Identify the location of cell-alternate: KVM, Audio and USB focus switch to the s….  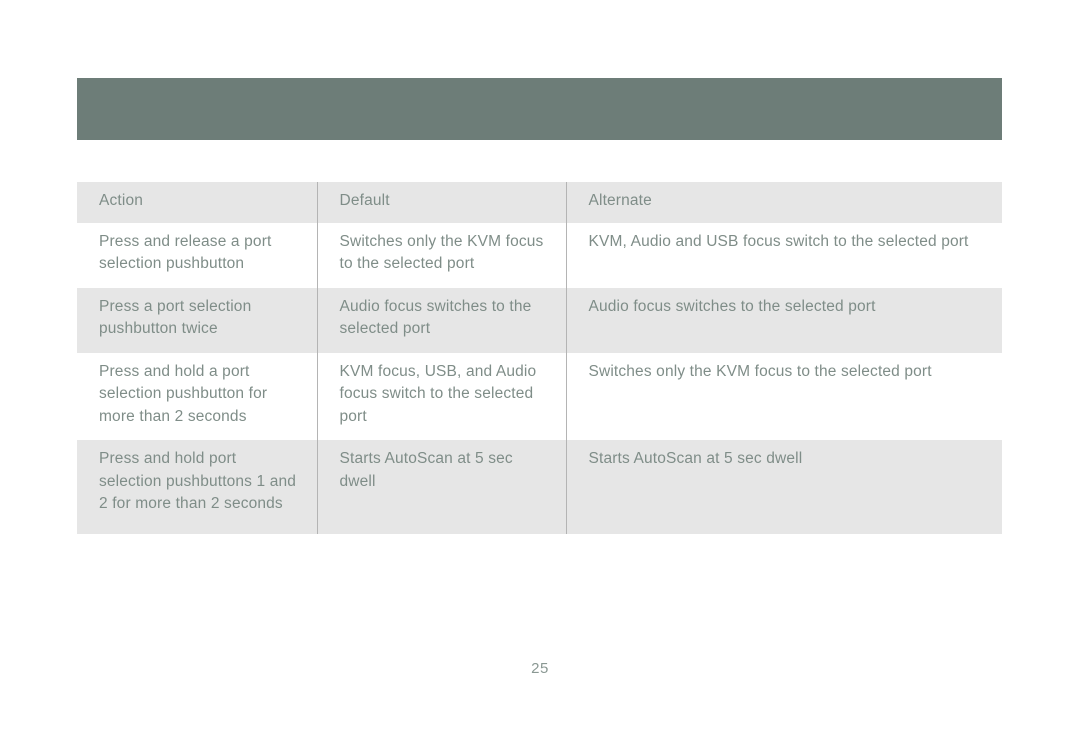
(783, 255).